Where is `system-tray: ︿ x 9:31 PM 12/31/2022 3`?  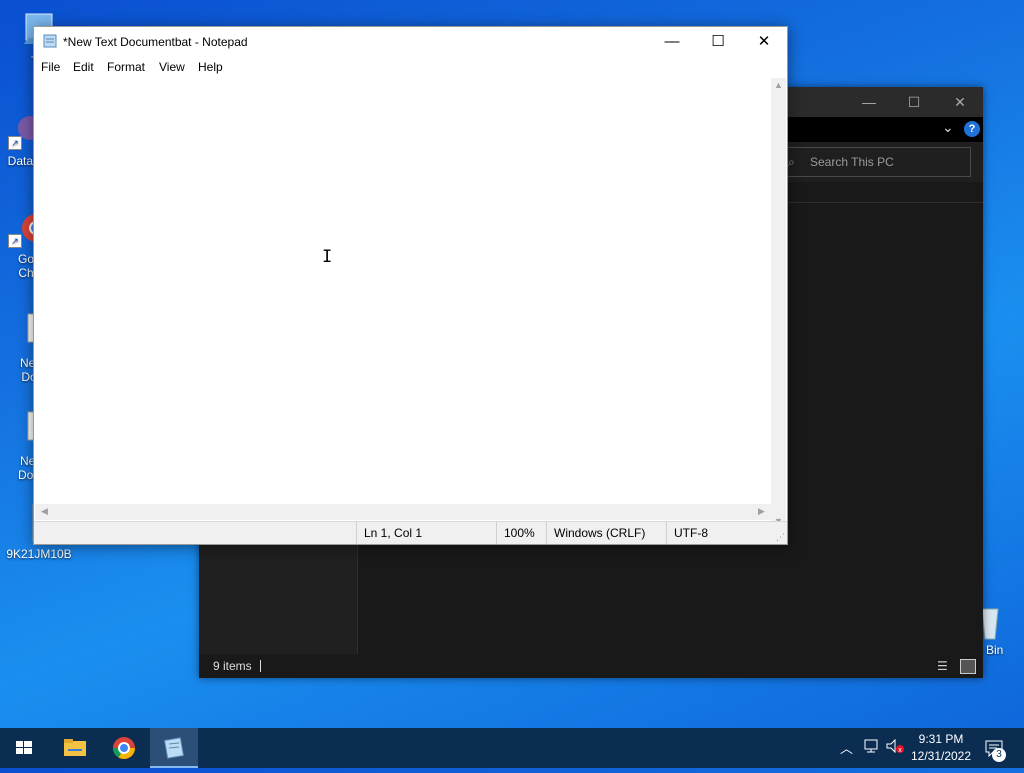
system-tray: ︿ x 9:31 PM 12/31/2022 3 is located at coordinates (928, 748).